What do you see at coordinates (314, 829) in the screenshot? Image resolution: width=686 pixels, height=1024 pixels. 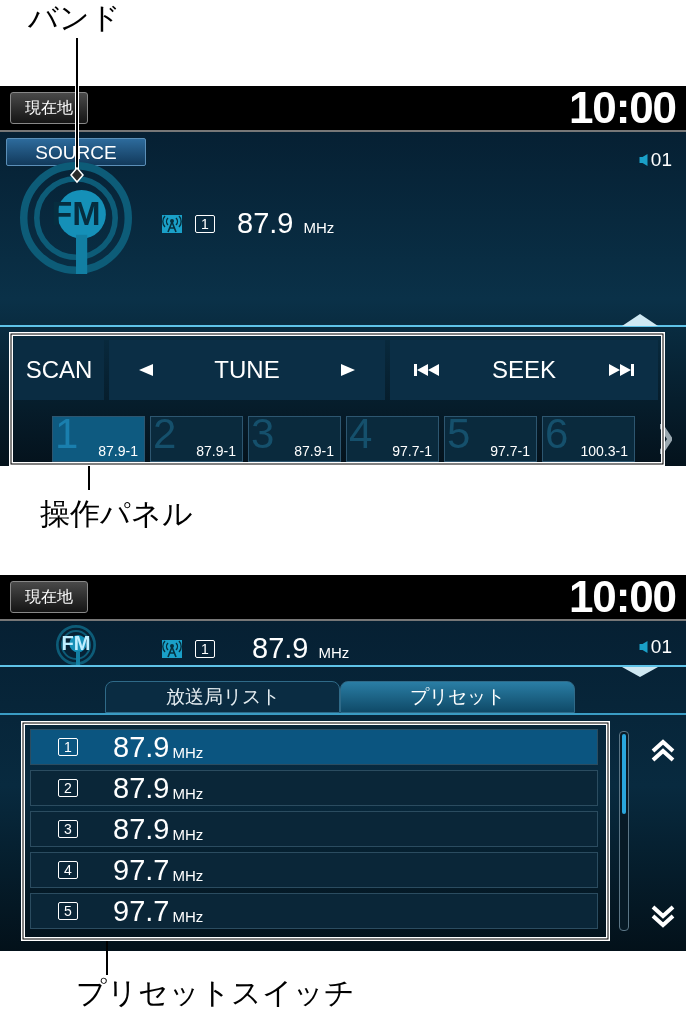 I see `preset-row: 3 87.9 MHz` at bounding box center [314, 829].